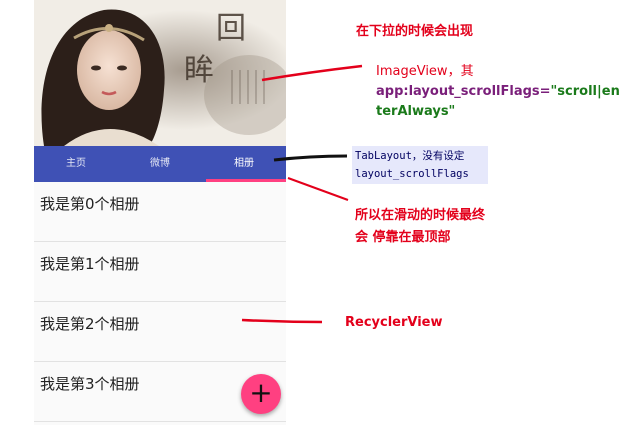 Image resolution: width=640 pixels, height=425 pixels. I want to click on imageview-pointer, so click(312, 73).